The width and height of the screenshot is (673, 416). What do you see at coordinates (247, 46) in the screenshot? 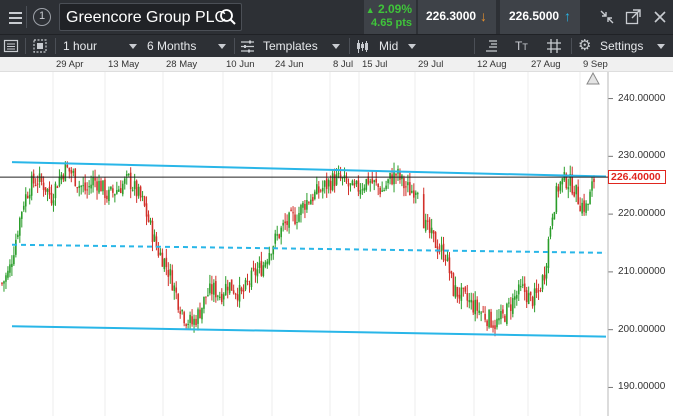
I see `templates-icon` at bounding box center [247, 46].